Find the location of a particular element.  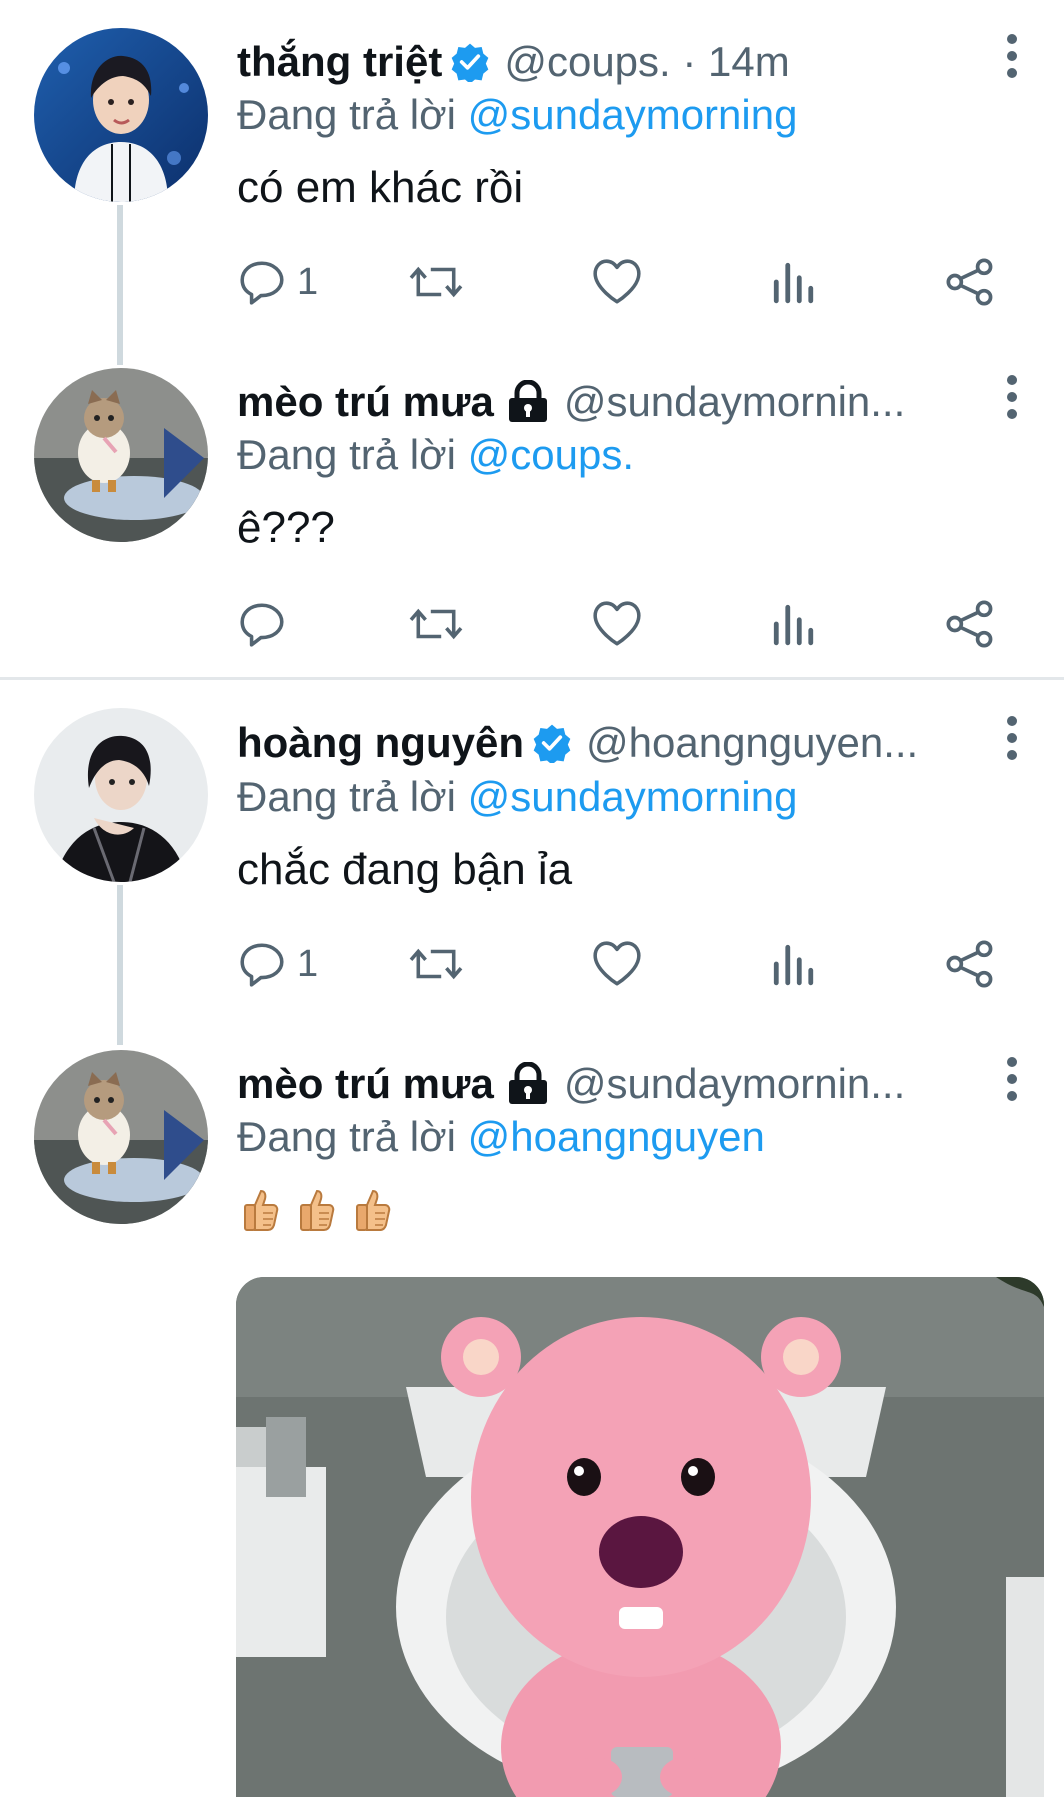

tweet-text: có em khác rồi is located at coordinates (380, 187).